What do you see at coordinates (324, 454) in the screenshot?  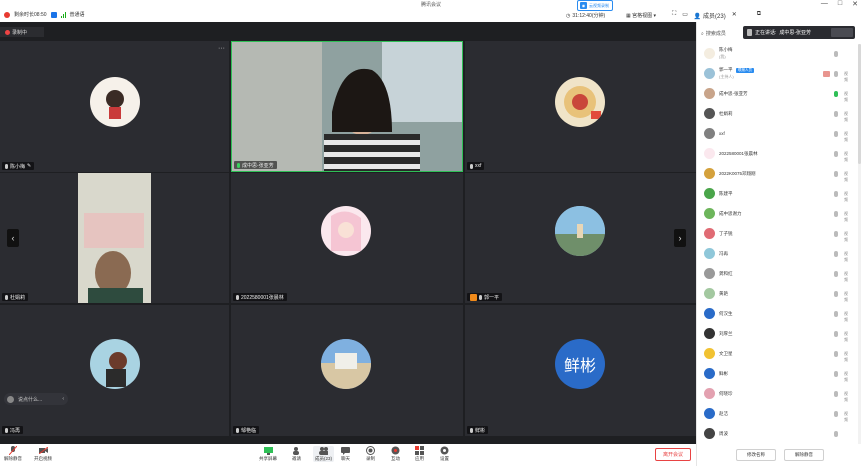 I see `members-button: 成员(23)` at bounding box center [324, 454].